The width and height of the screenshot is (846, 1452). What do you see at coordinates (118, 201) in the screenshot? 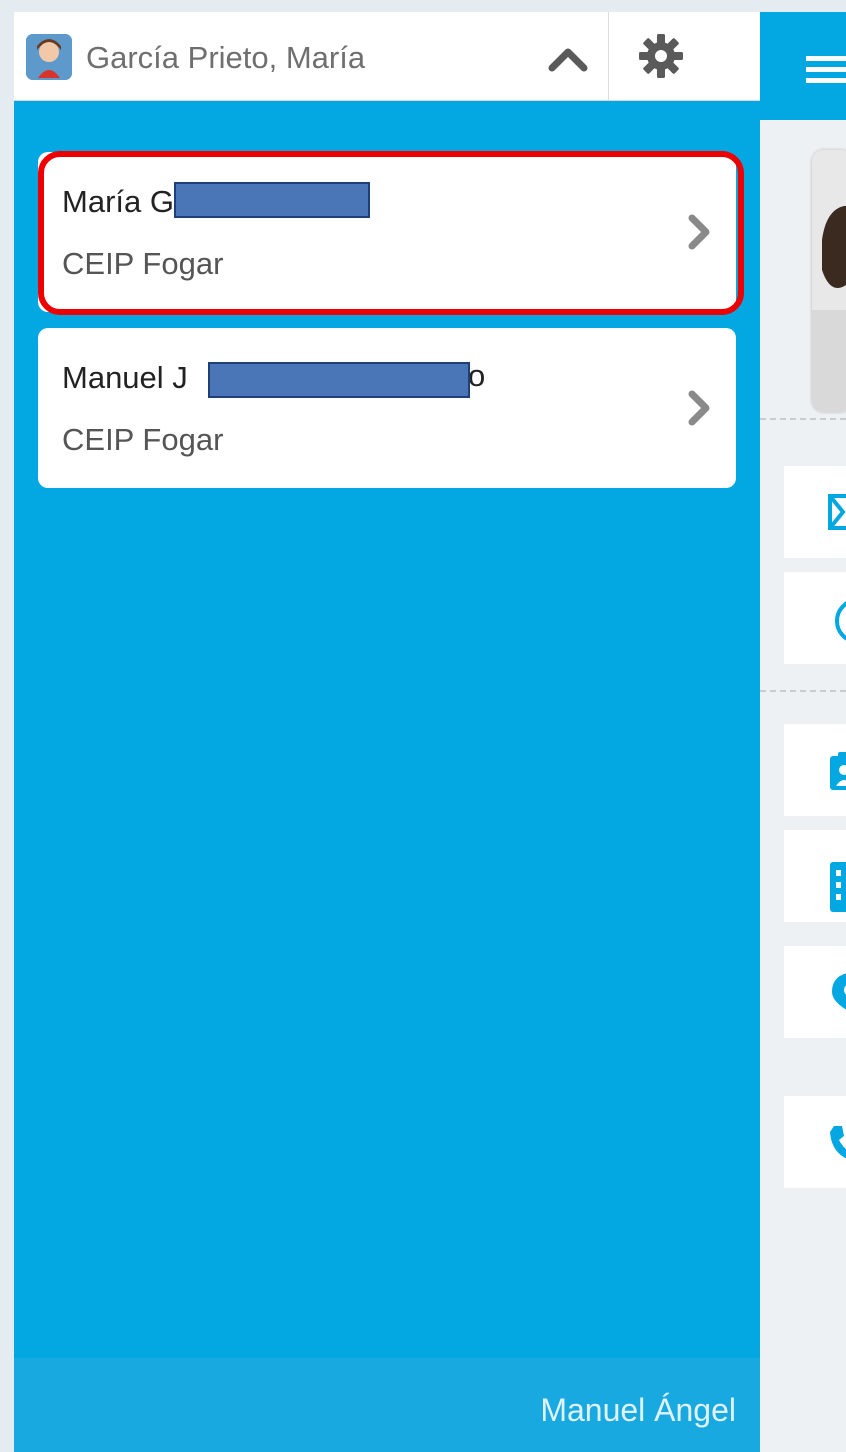
I see `student-name: María G` at bounding box center [118, 201].